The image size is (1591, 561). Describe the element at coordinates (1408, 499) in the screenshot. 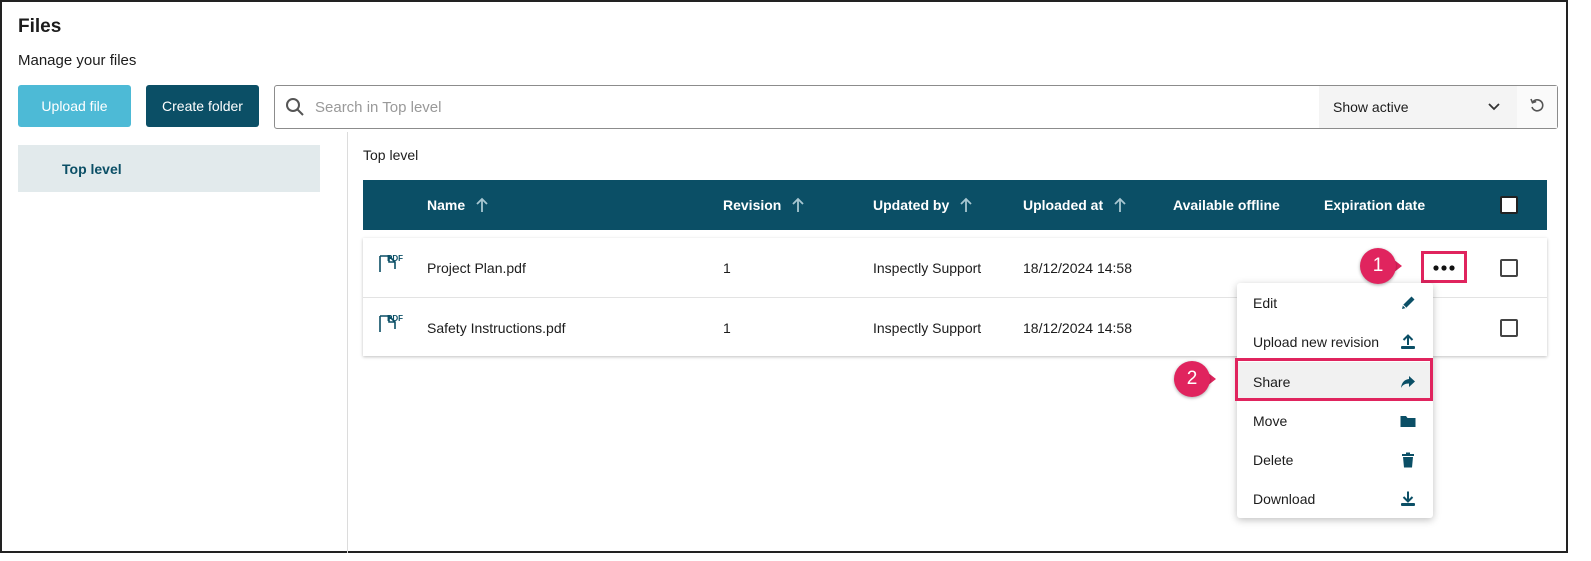

I see `download-icon` at that location.